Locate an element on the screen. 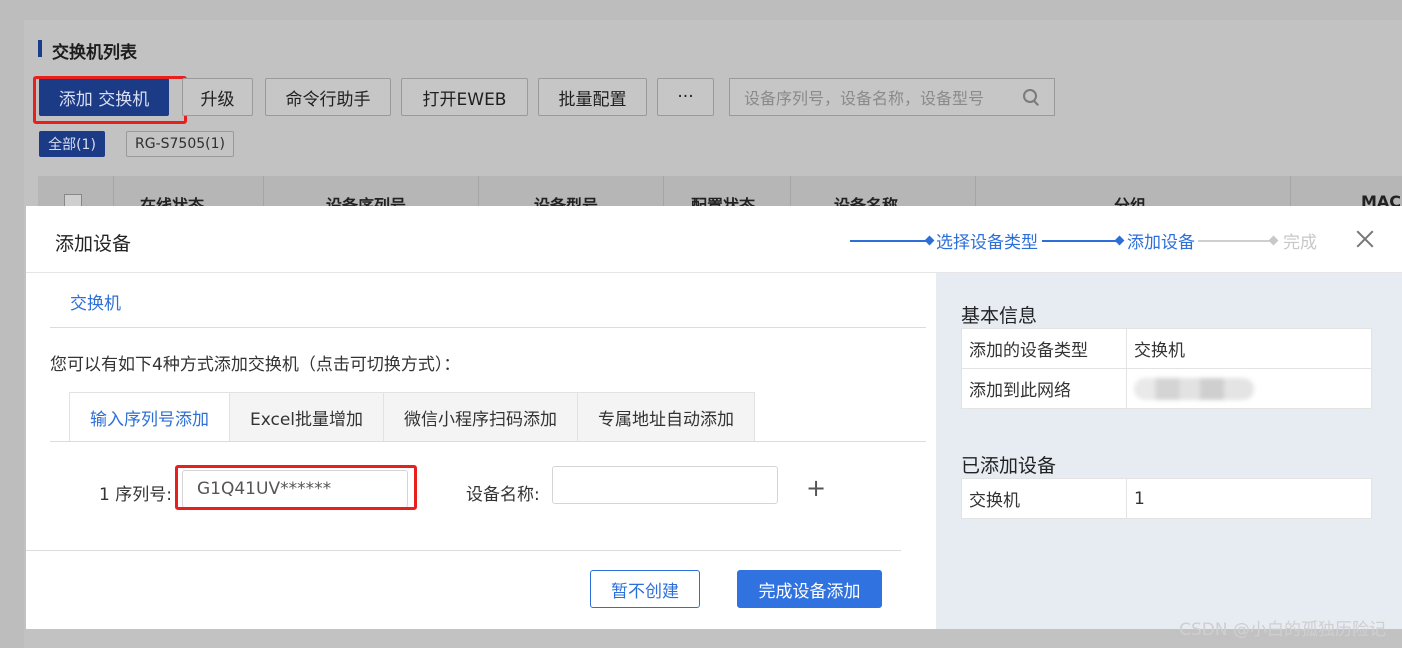 The height and width of the screenshot is (648, 1402). open-eweb-button: 打开EWEB is located at coordinates (464, 97).